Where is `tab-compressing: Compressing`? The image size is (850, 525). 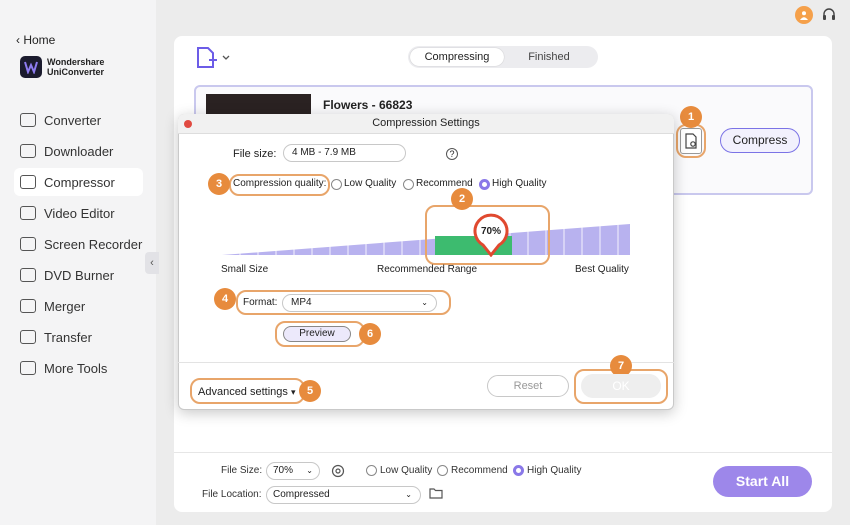 tab-compressing: Compressing is located at coordinates (457, 57).